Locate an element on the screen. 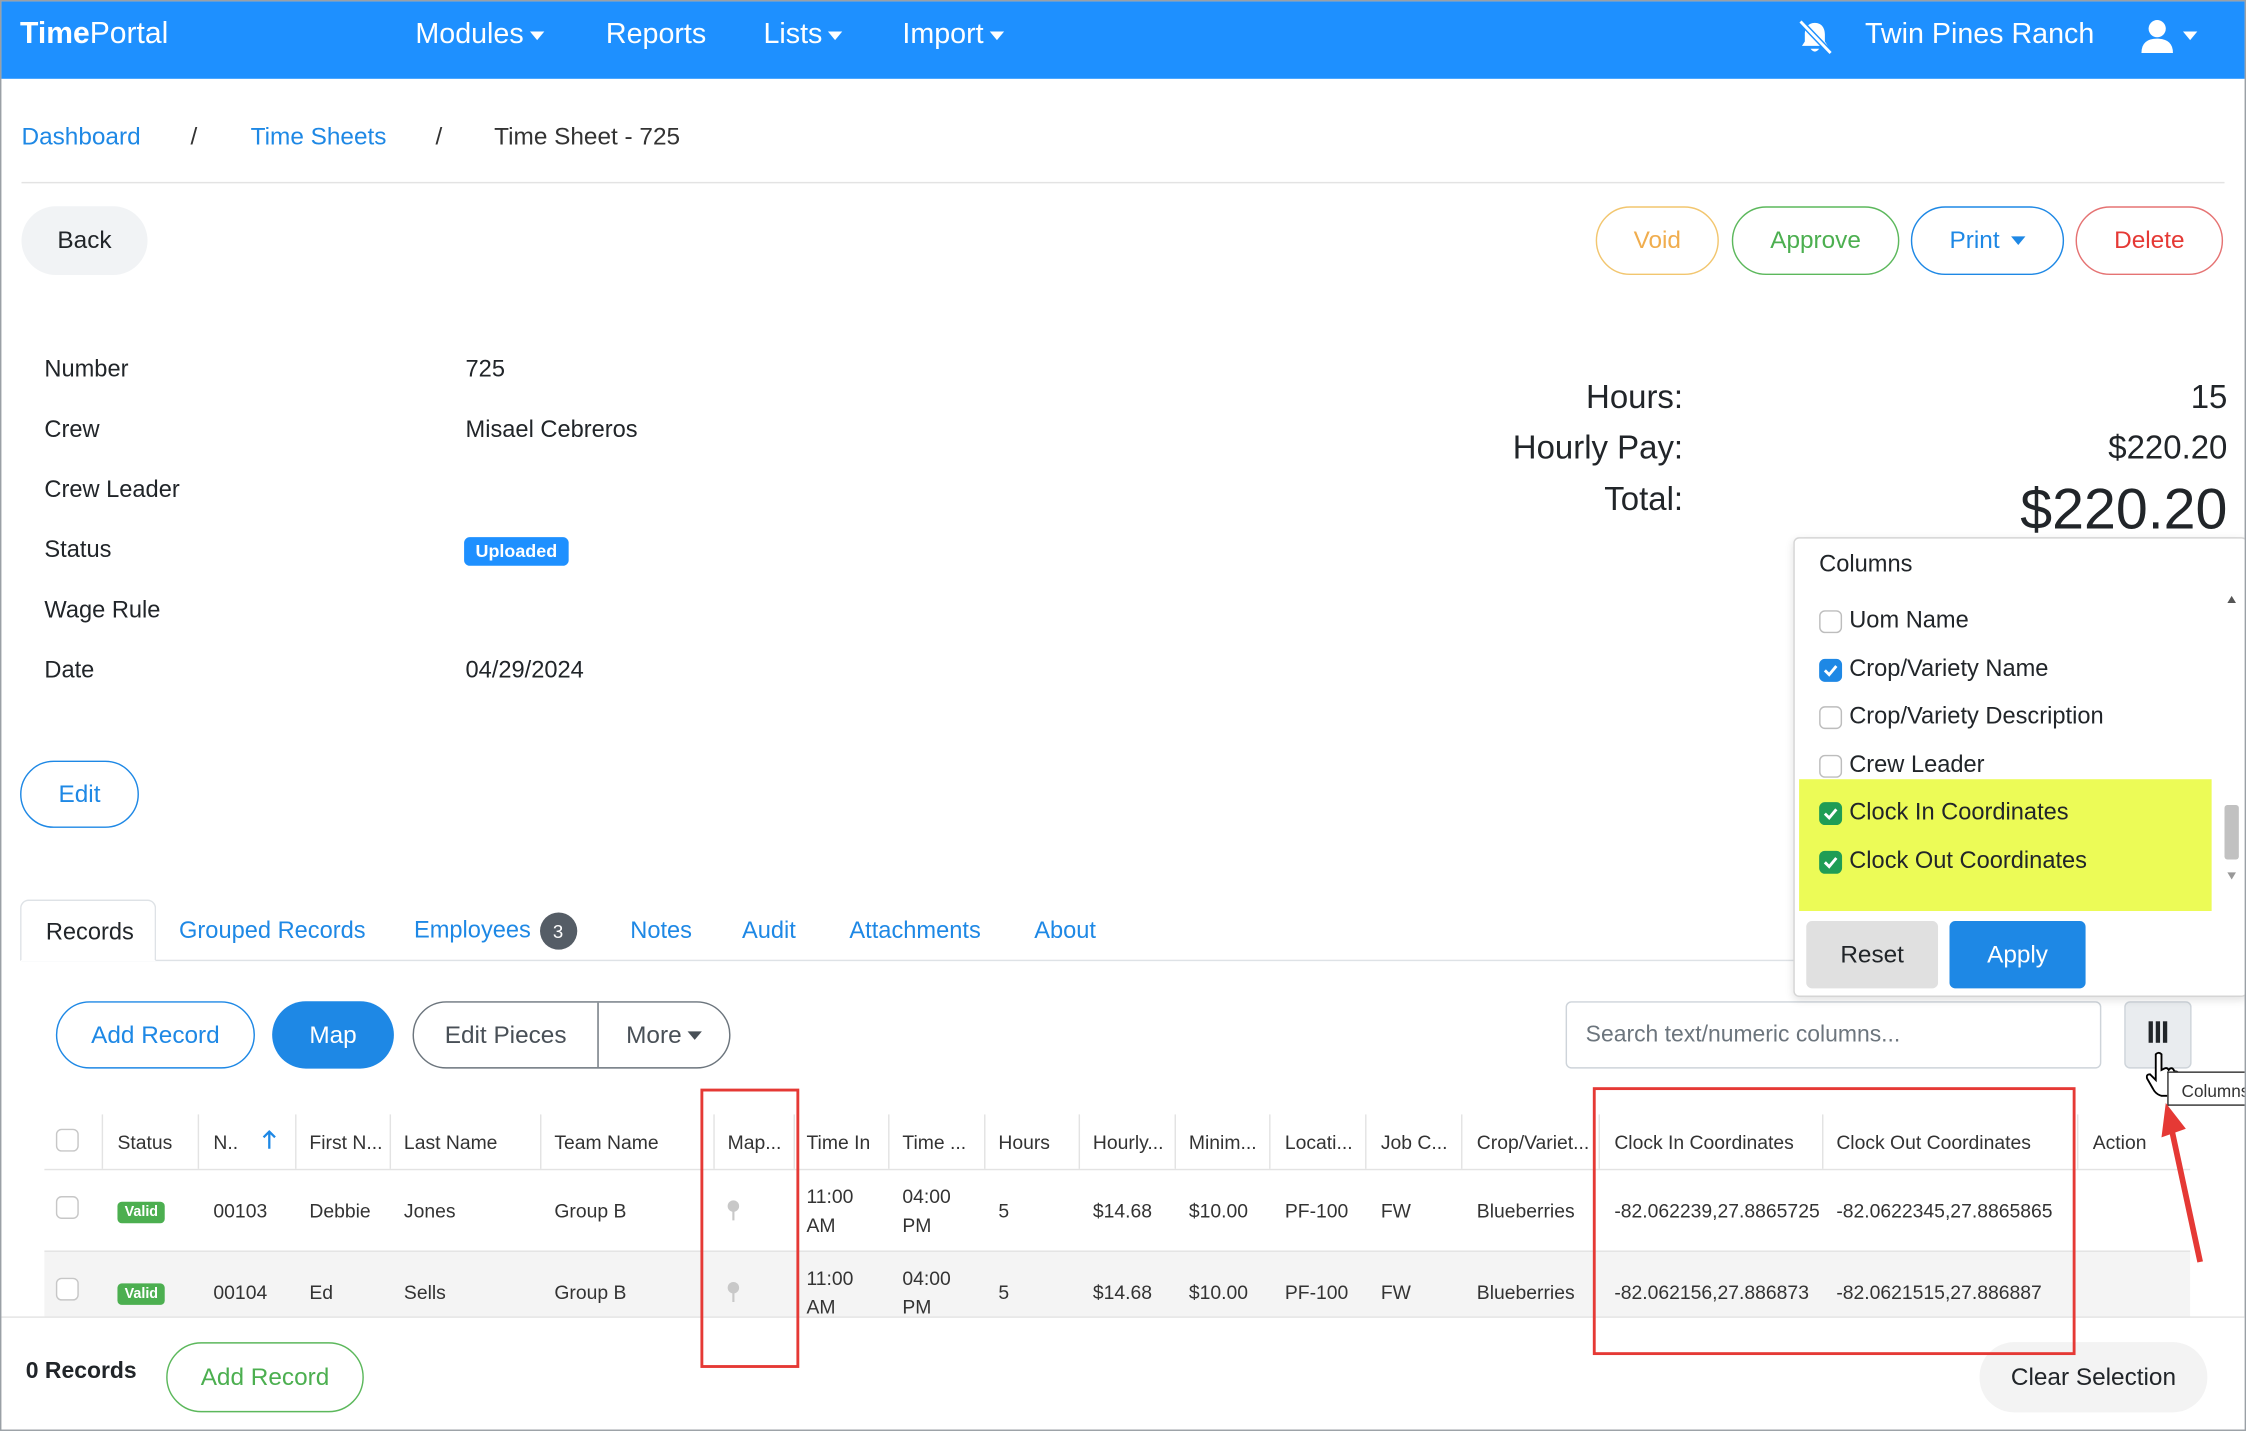  bell-slash-icon is located at coordinates (1815, 37).